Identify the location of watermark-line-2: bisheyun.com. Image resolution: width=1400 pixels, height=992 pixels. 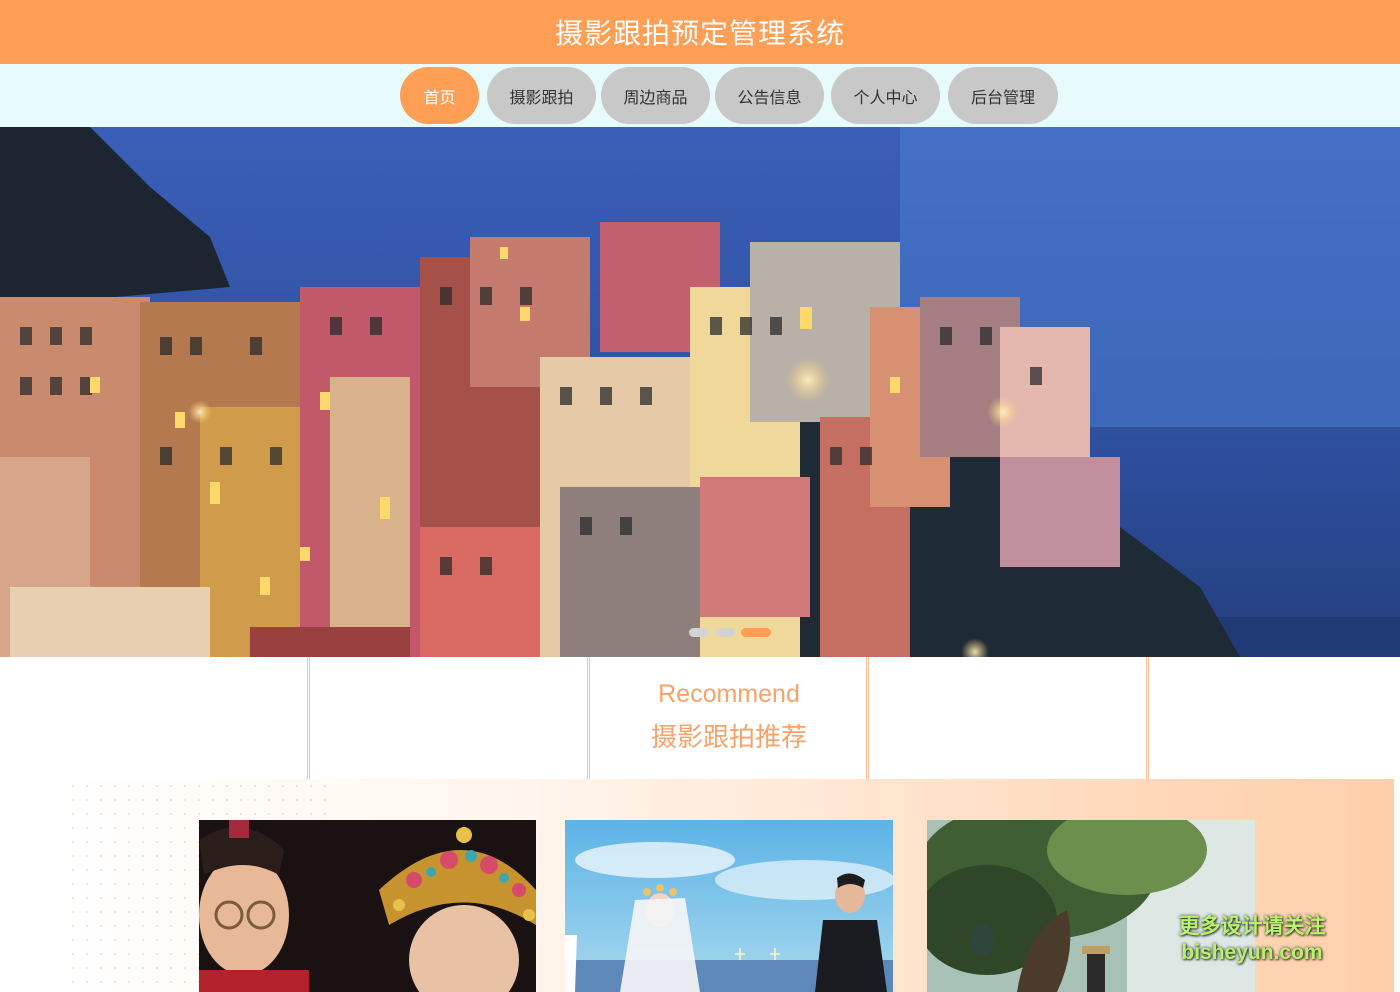
(1252, 952).